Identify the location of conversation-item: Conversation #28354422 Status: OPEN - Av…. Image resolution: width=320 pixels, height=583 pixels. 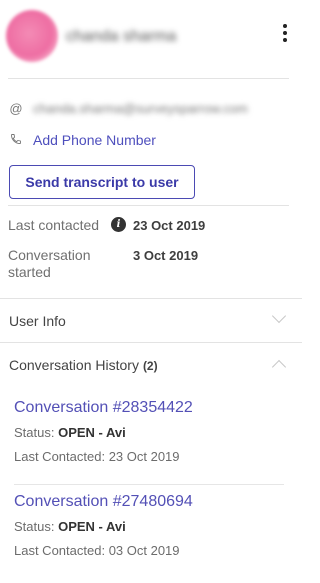
(150, 431).